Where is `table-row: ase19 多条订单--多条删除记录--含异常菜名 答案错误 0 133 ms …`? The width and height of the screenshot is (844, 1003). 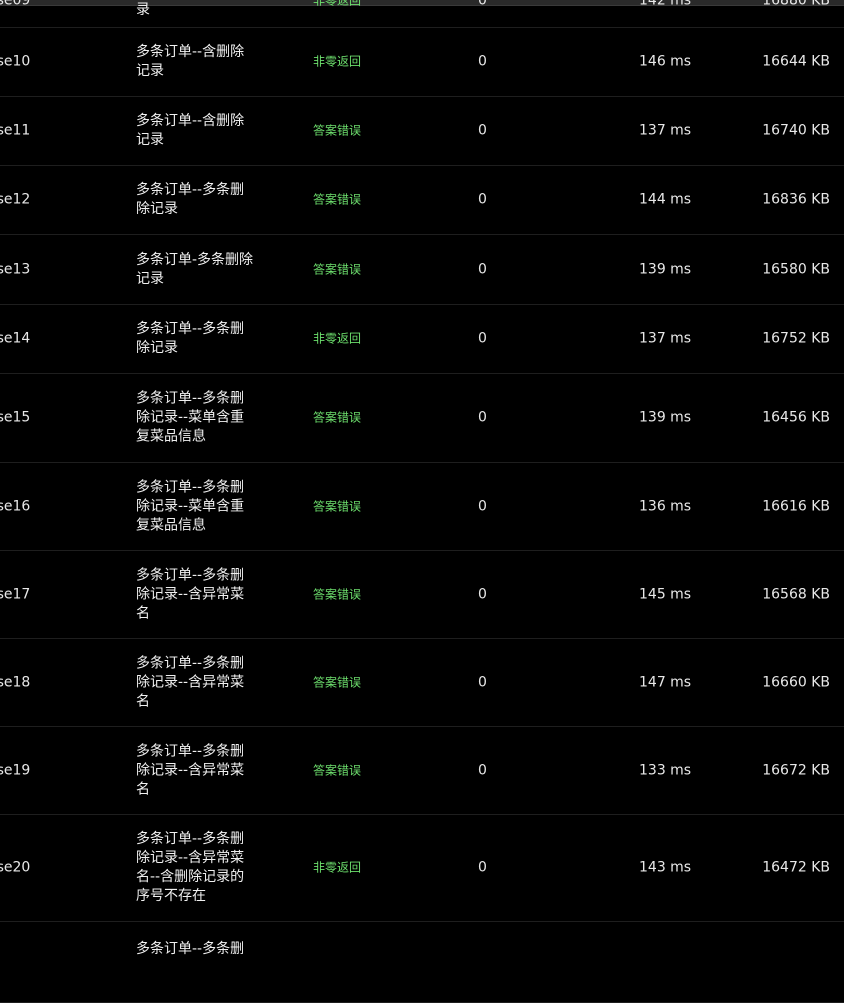
table-row: ase19 多条订单--多条删除记录--含异常菜名 答案错误 0 133 ms … is located at coordinates (422, 771).